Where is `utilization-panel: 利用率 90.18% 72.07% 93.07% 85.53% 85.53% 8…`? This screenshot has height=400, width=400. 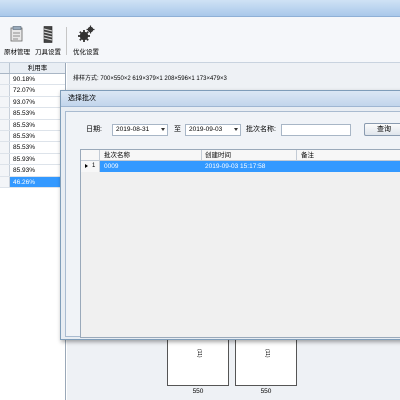 utilization-panel: 利用率 90.18% 72.07% 93.07% 85.53% 85.53% 8… is located at coordinates (33, 231).